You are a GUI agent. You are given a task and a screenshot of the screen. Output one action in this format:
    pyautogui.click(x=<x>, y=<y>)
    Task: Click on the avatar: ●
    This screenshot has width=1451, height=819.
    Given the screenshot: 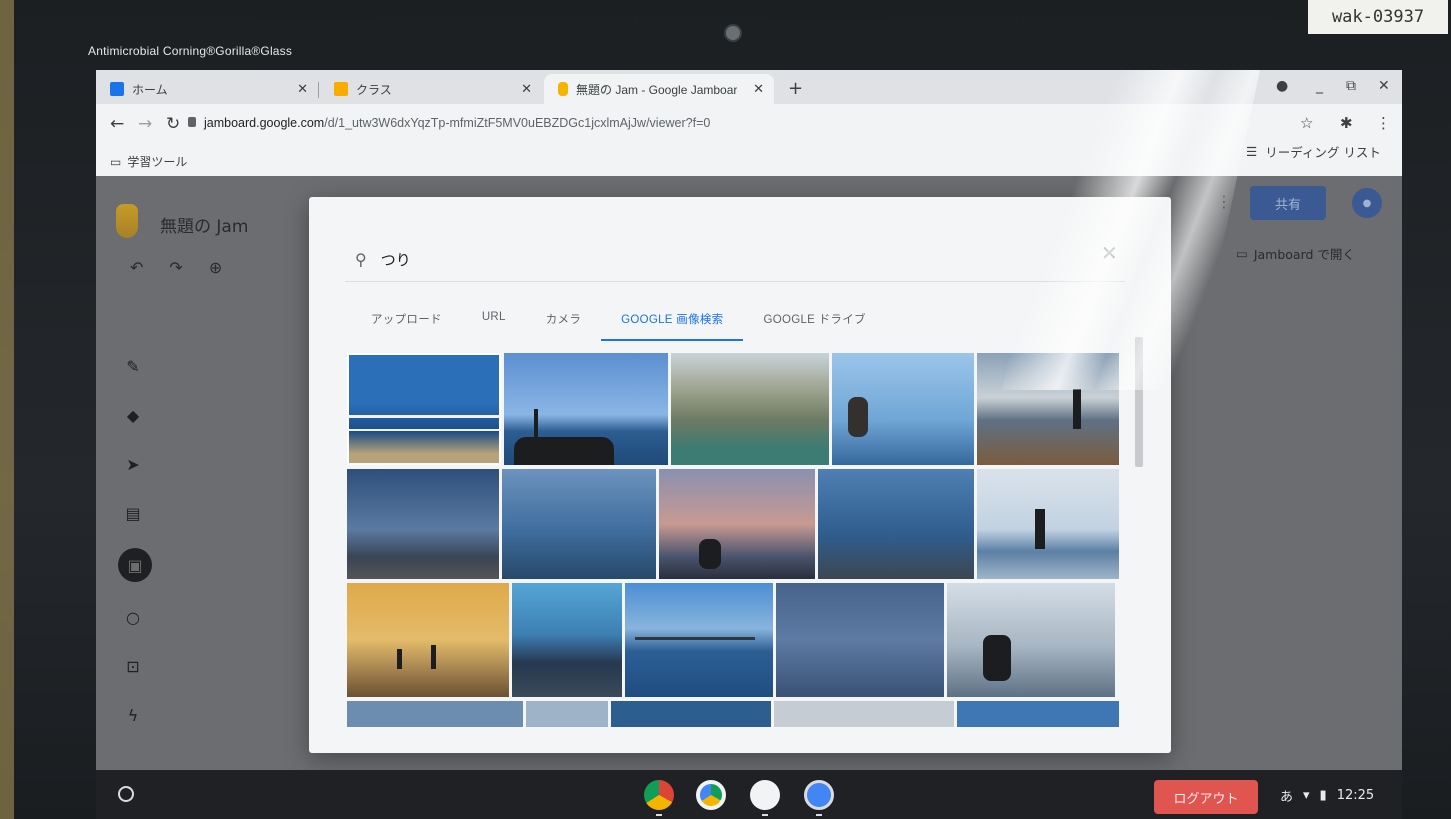 What is the action you would take?
    pyautogui.click(x=1367, y=203)
    